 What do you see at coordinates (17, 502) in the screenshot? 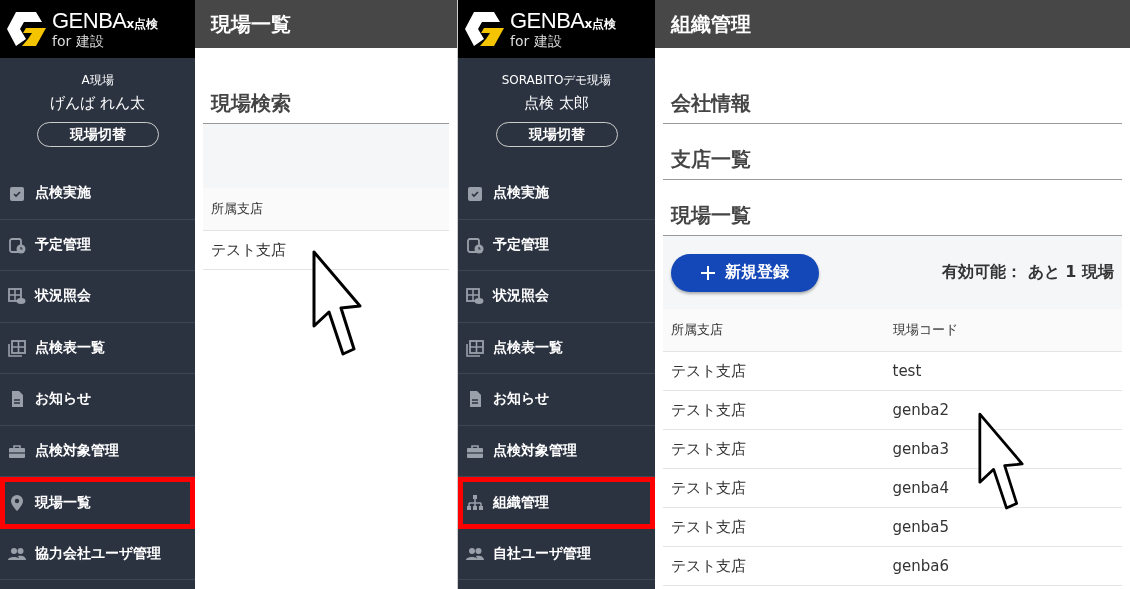
I see `location-pin-icon` at bounding box center [17, 502].